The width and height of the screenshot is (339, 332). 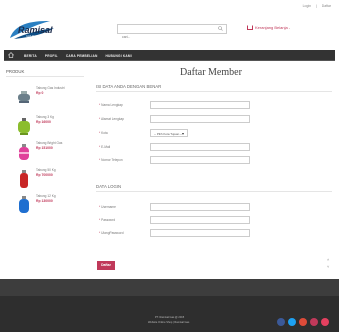 I want to click on nama-field, so click(x=200, y=105).